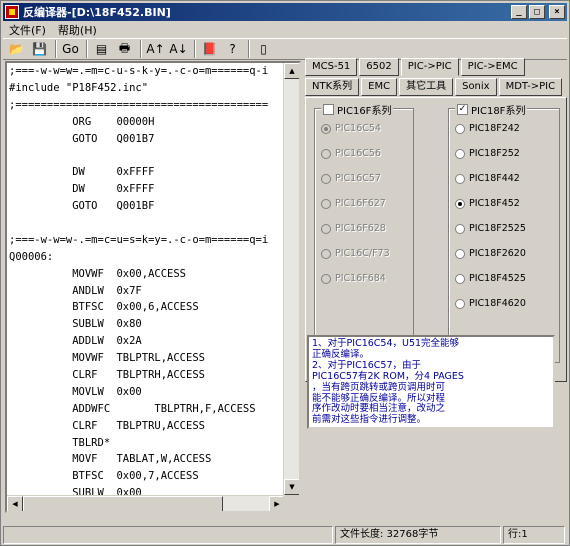  Describe the element at coordinates (101, 49) in the screenshot. I see `disassemble-icon: ▤` at that location.